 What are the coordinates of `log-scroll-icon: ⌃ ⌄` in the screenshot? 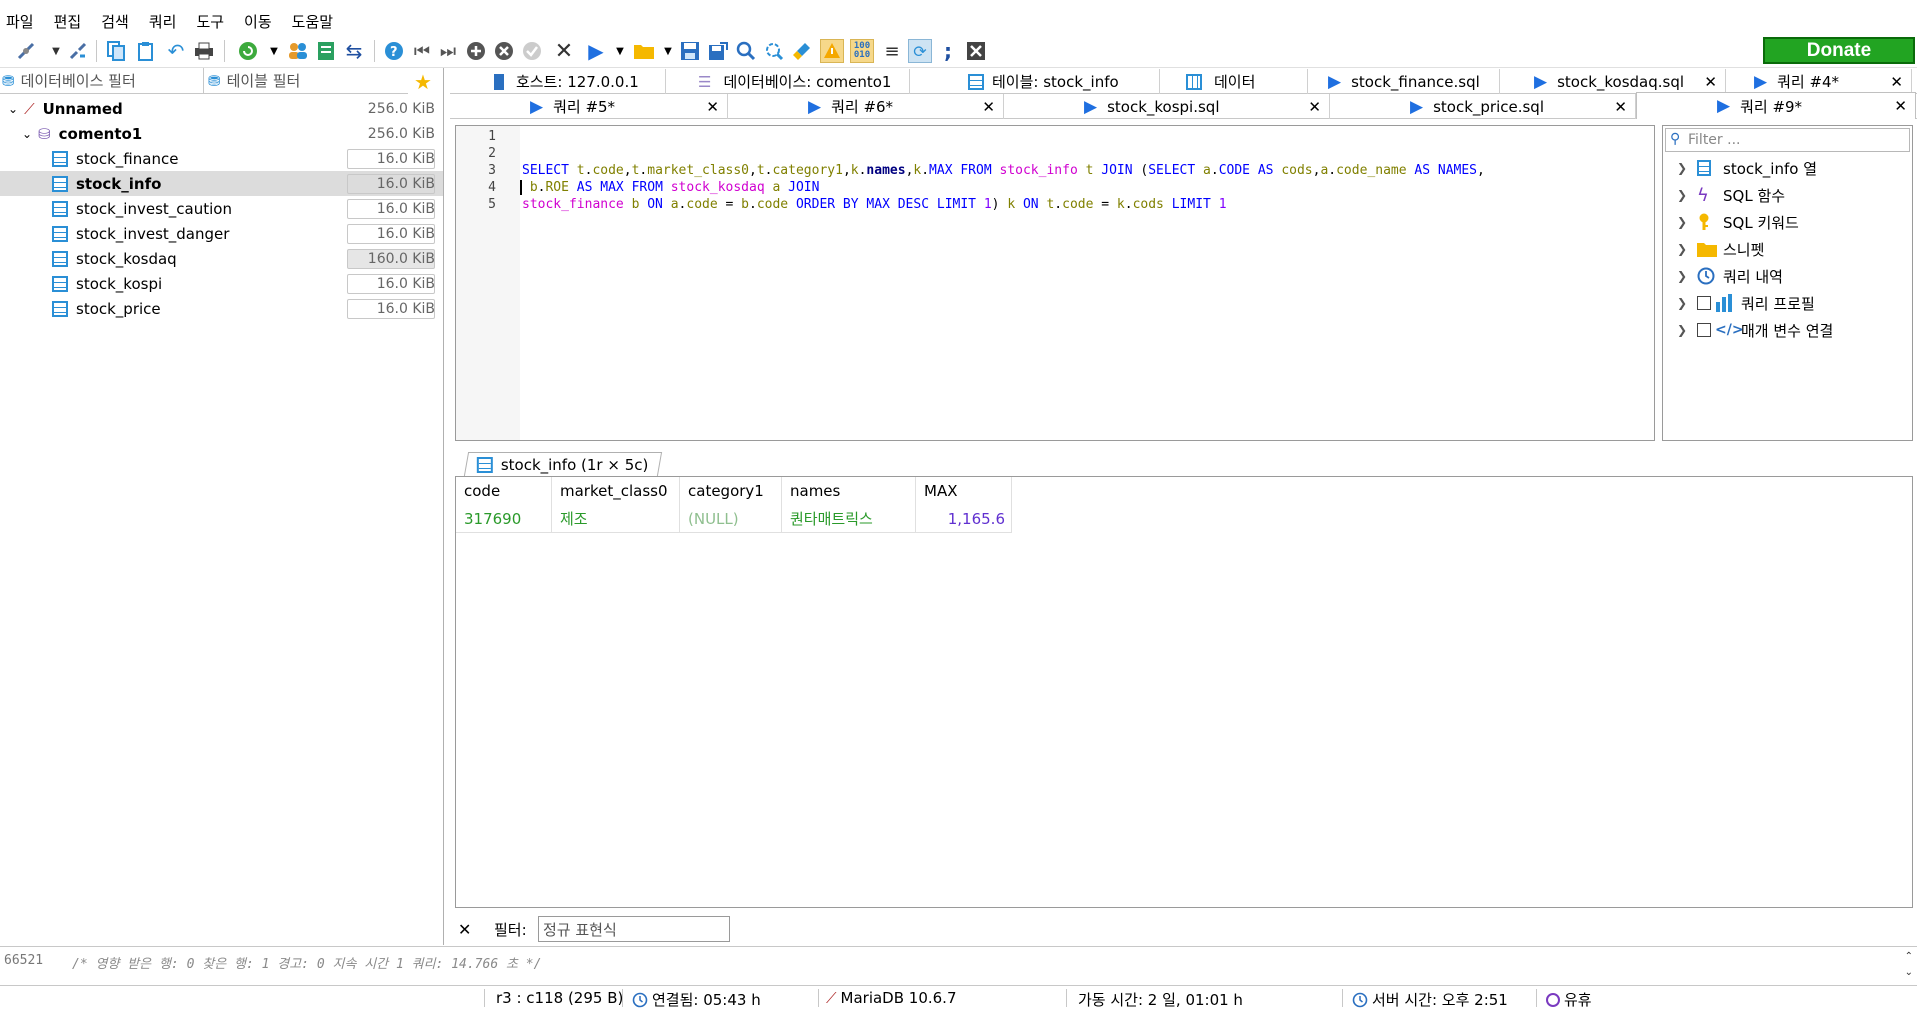 It's located at (1909, 965).